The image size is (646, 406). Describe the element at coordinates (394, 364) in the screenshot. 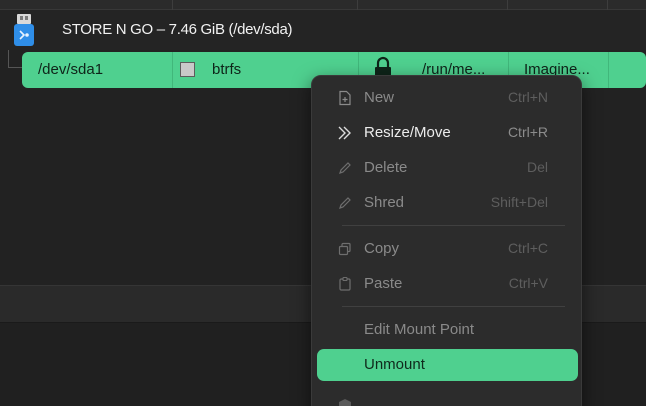

I see `menu-item-label: Unmount` at that location.